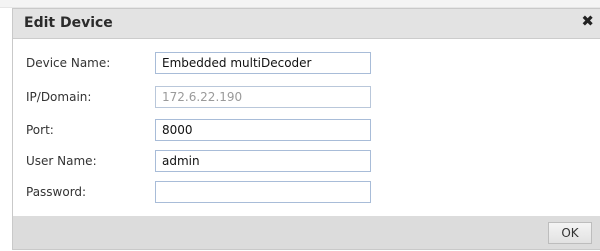 This screenshot has height=251, width=600. I want to click on device-name-row: Device Name:, so click(306, 64).